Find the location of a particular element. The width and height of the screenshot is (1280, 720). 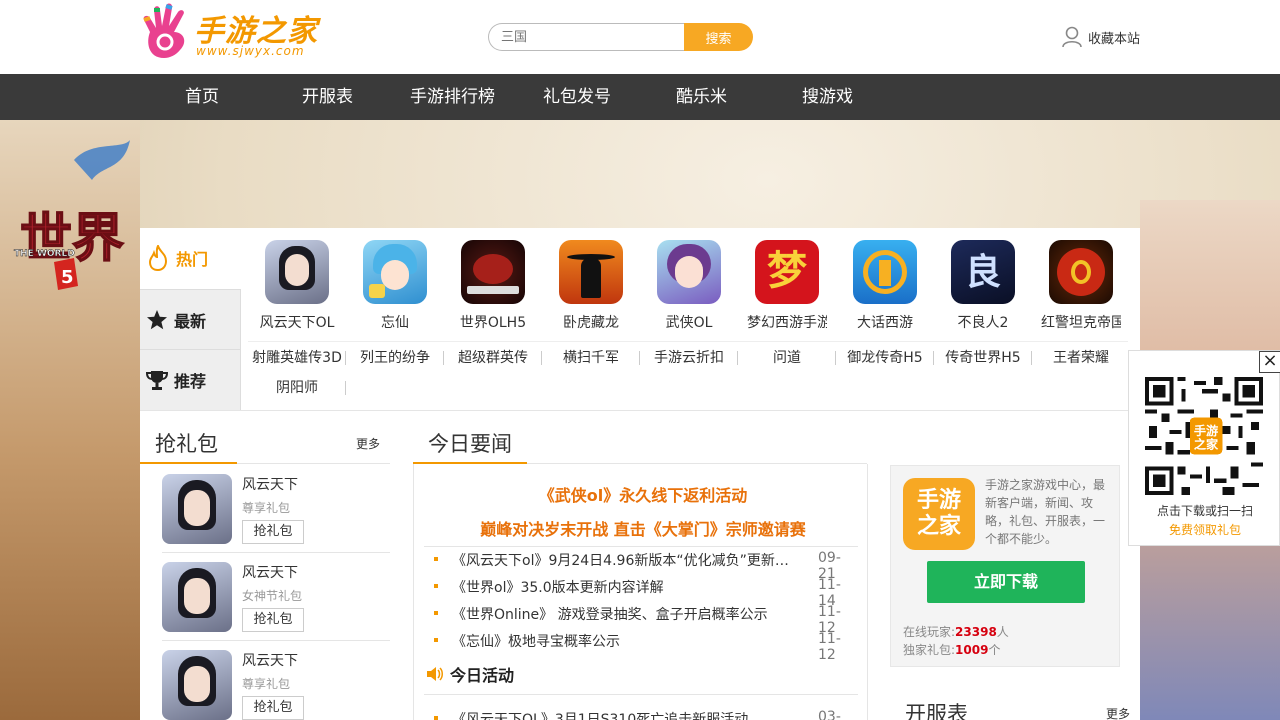

qr-badge-line2: 之家 is located at coordinates (1206, 444).